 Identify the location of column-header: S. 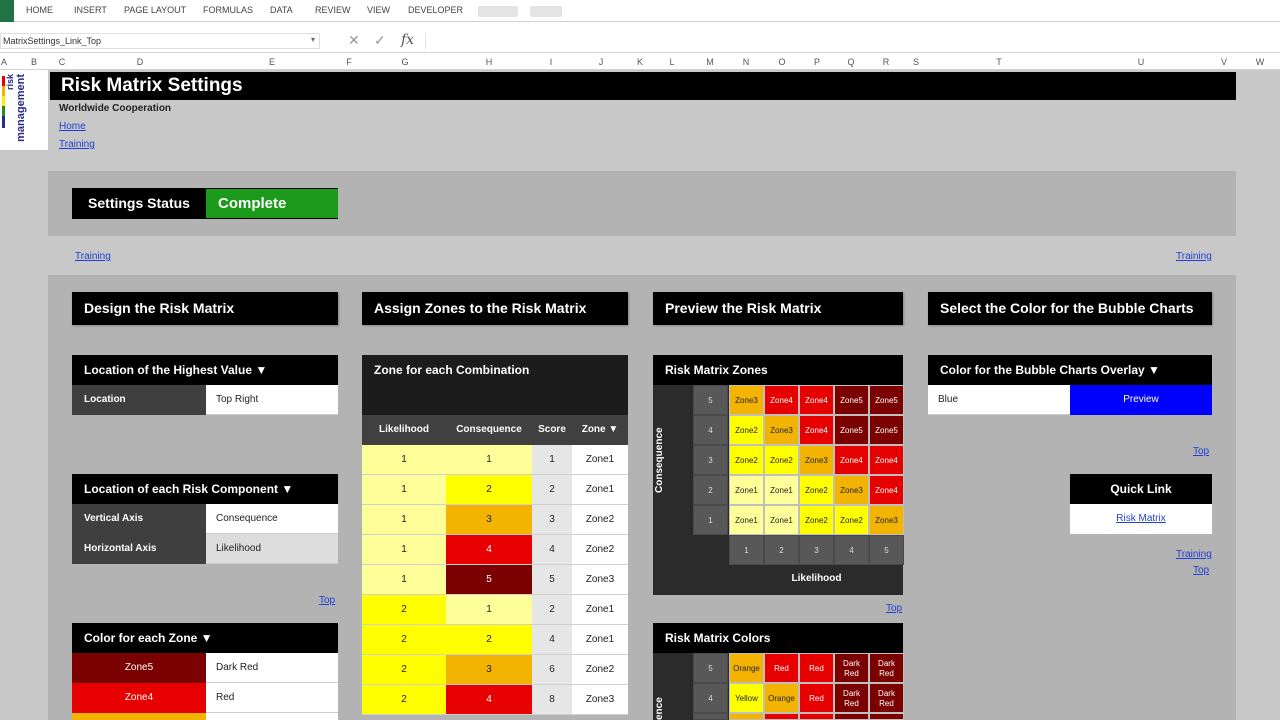
(916, 62).